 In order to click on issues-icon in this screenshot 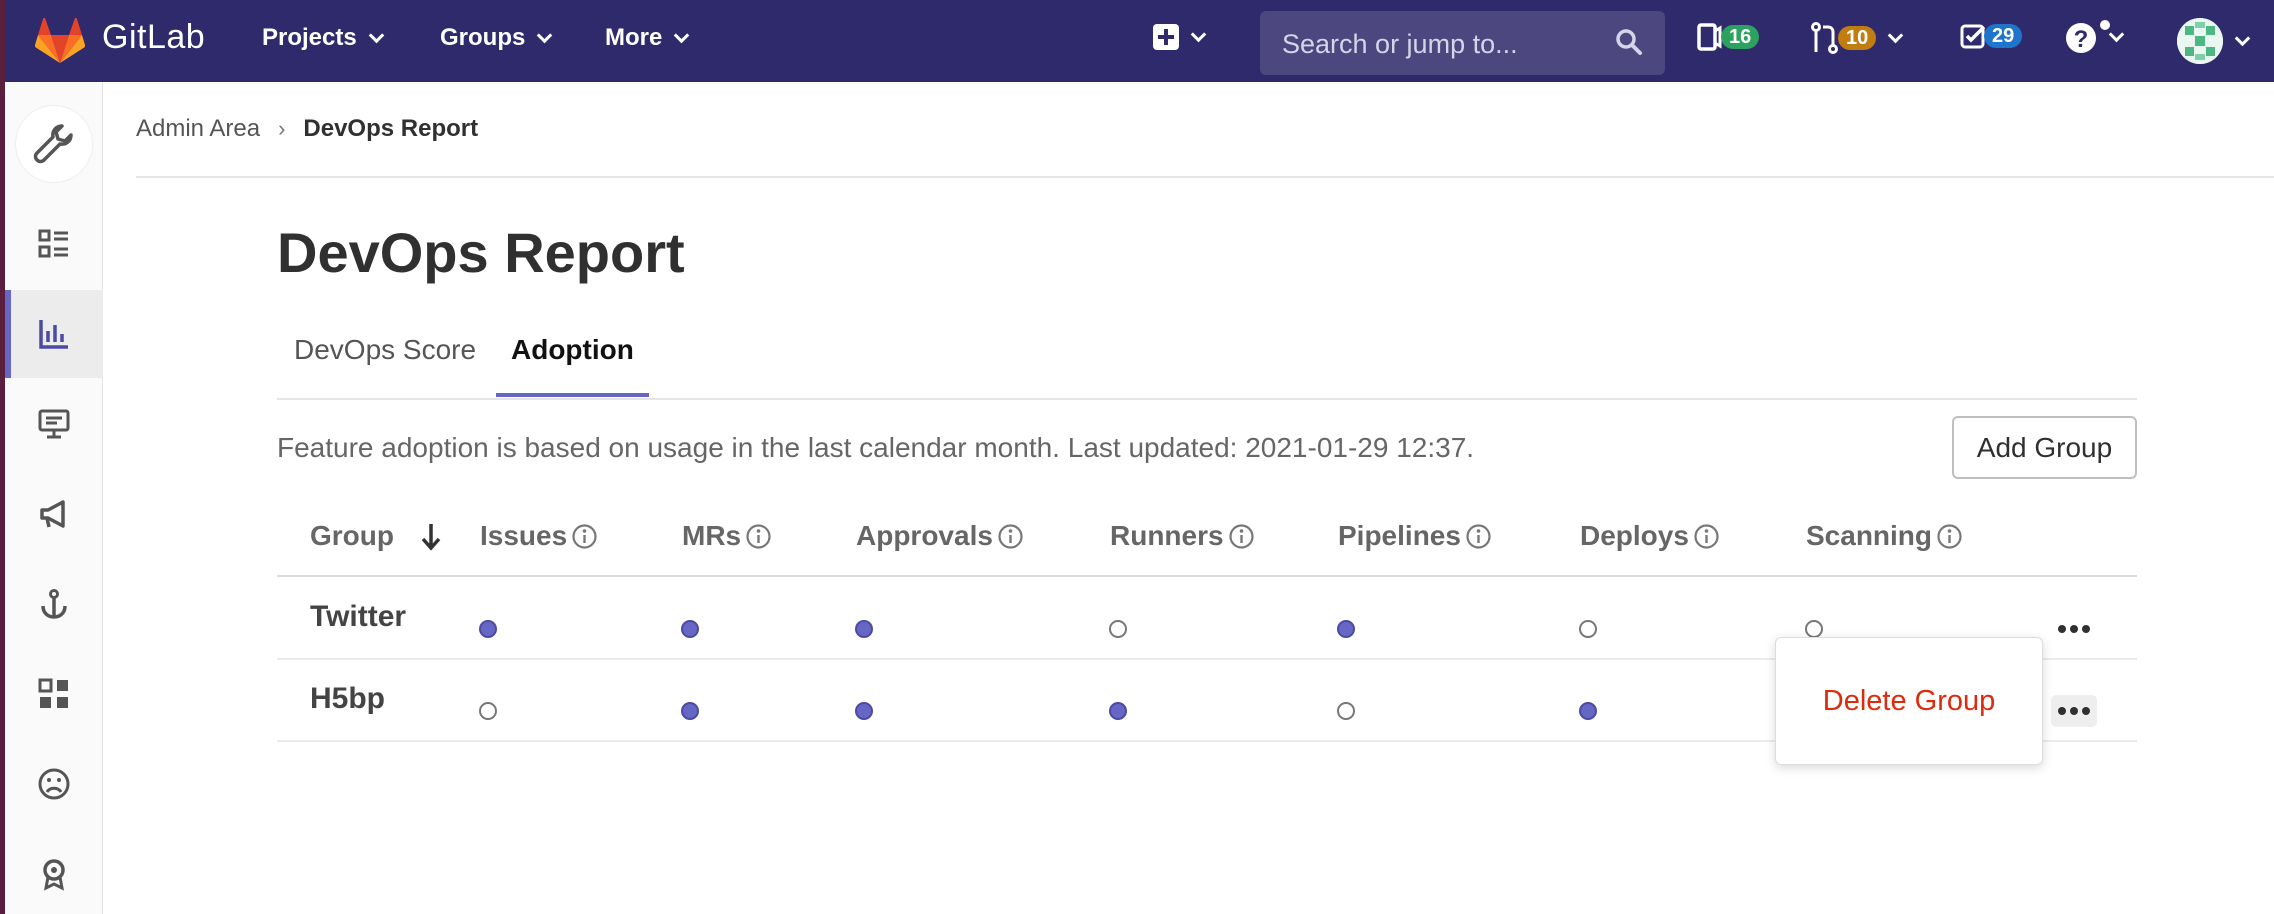, I will do `click(1709, 37)`.